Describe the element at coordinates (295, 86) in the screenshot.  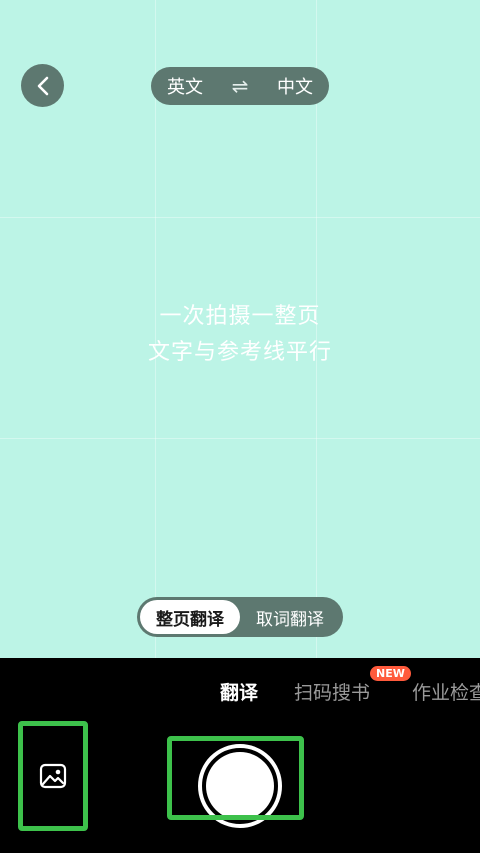
I see `target-language: 中文` at that location.